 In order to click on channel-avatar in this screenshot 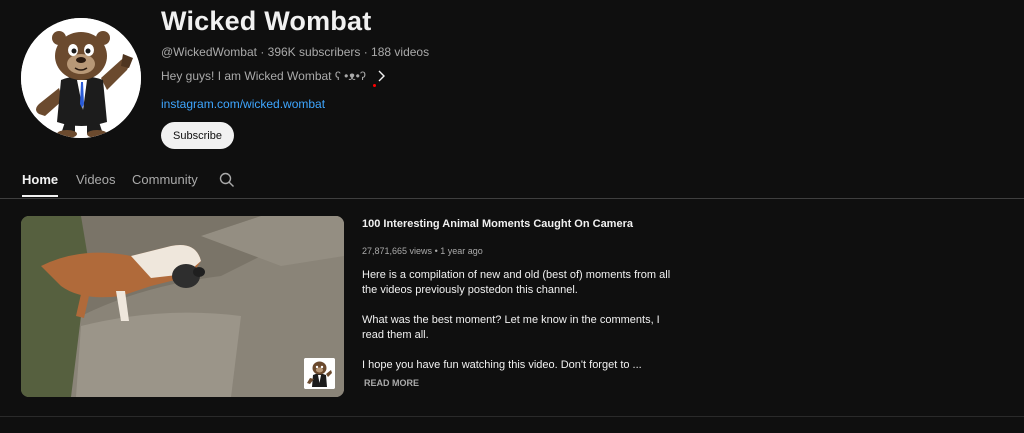, I will do `click(81, 78)`.